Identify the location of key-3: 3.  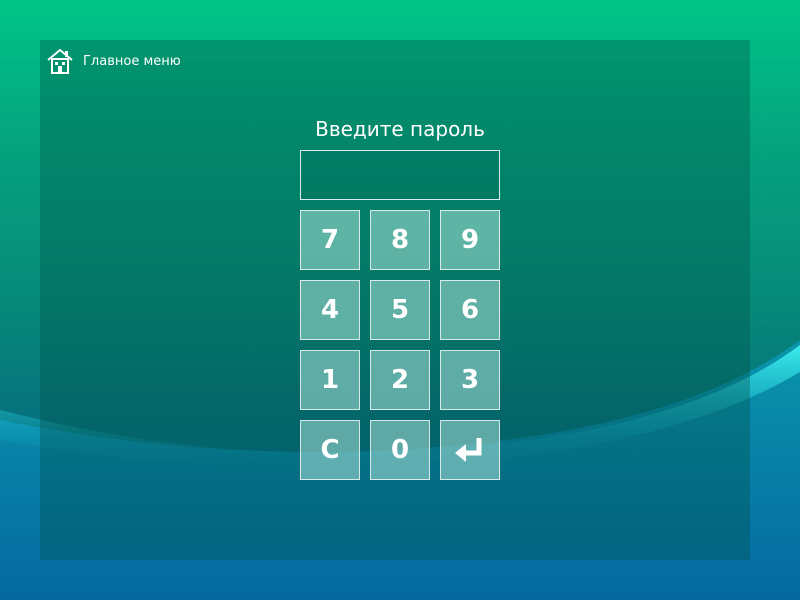
(470, 380).